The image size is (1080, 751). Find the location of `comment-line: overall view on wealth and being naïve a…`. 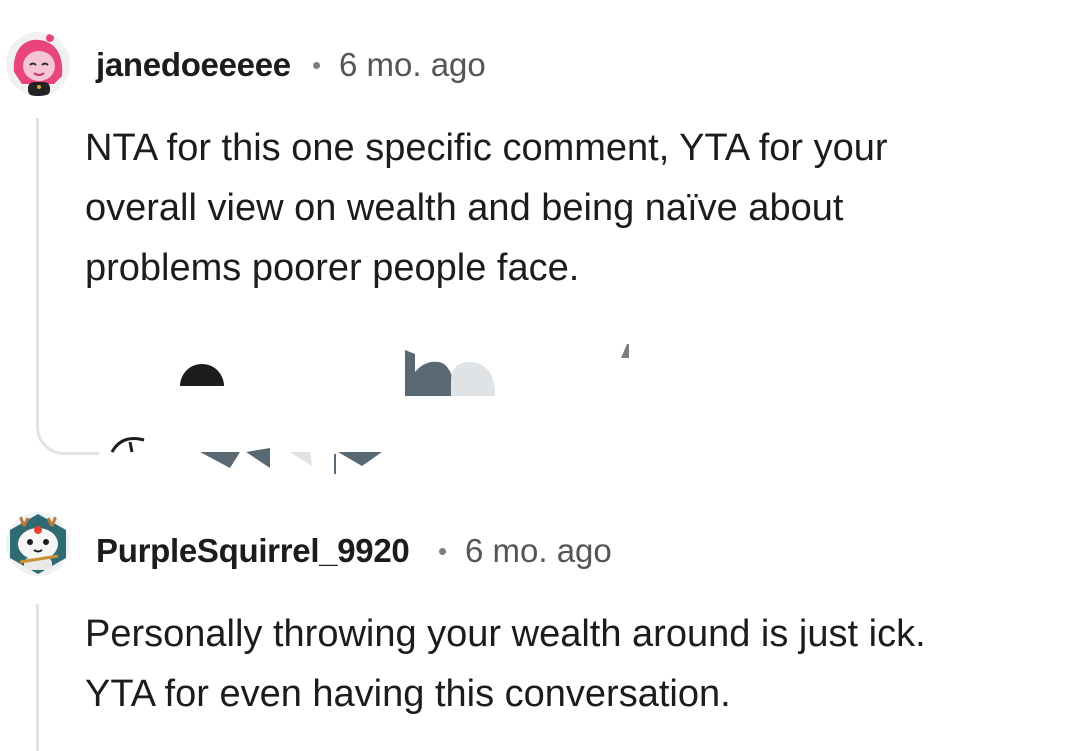

comment-line: overall view on wealth and being naïve a… is located at coordinates (464, 208).